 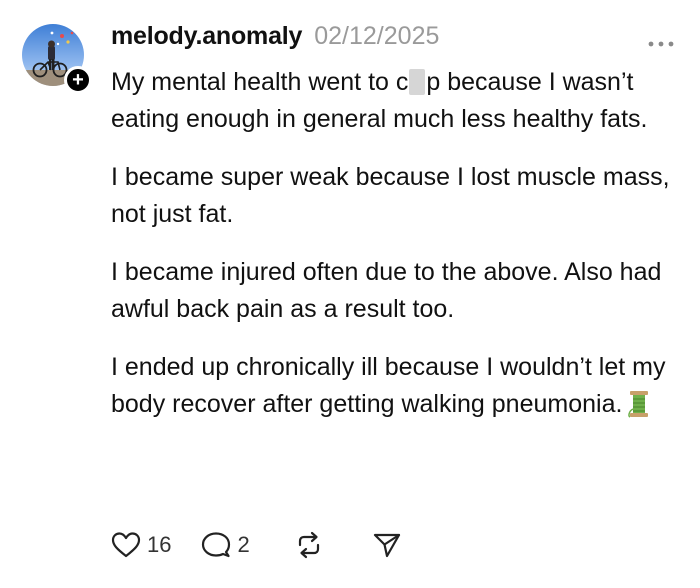 What do you see at coordinates (639, 409) in the screenshot?
I see `thread-spool-icon` at bounding box center [639, 409].